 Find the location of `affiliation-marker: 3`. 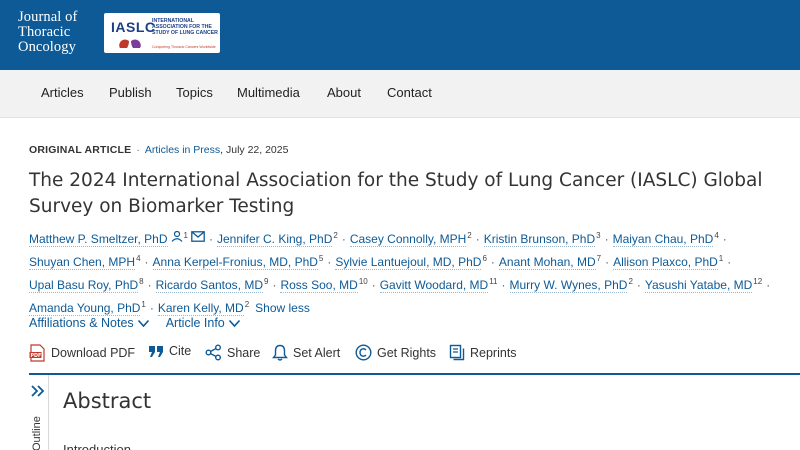

affiliation-marker: 3 is located at coordinates (598, 235).